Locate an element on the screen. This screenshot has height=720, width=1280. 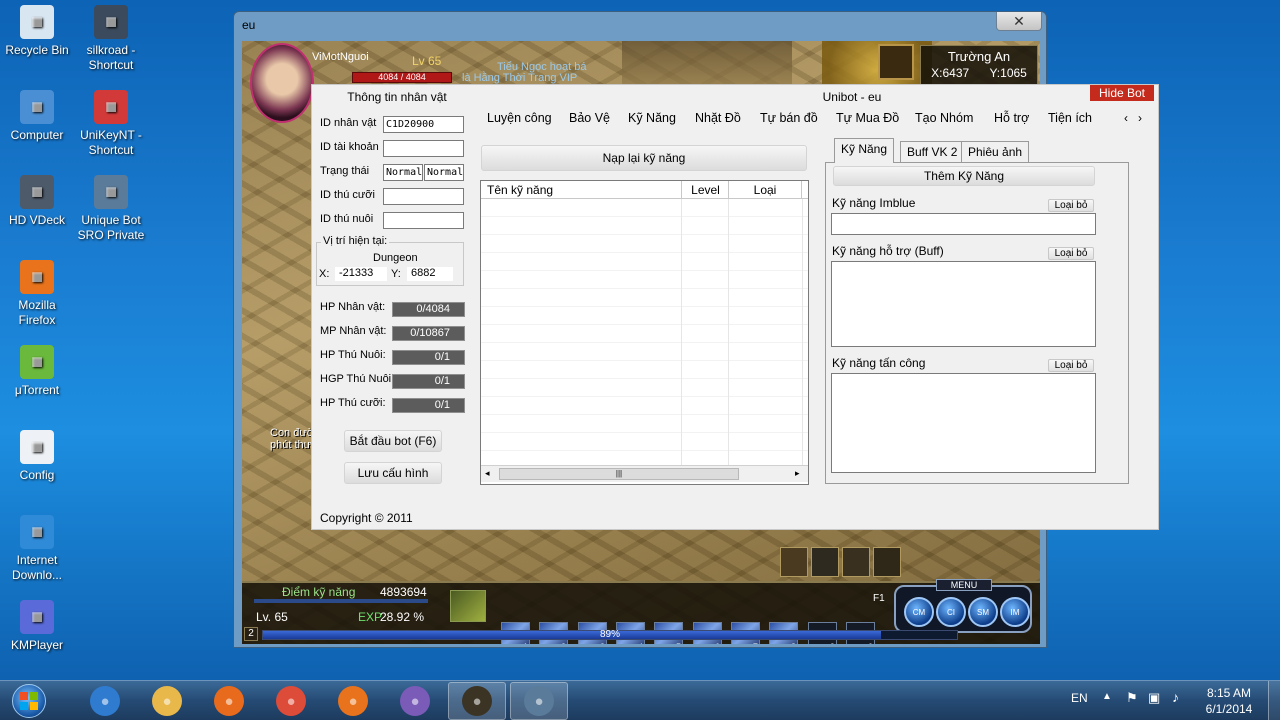
remove-imblue-button: Loại bỏ is located at coordinates (1071, 205).